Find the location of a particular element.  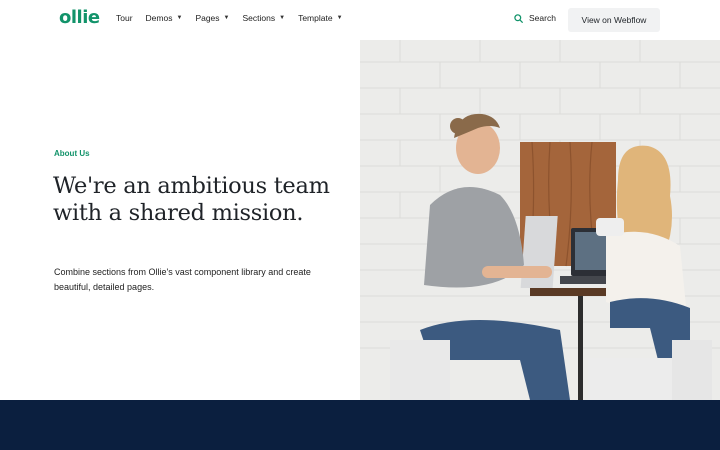

nav-item-template: Template ▼ is located at coordinates (320, 18).